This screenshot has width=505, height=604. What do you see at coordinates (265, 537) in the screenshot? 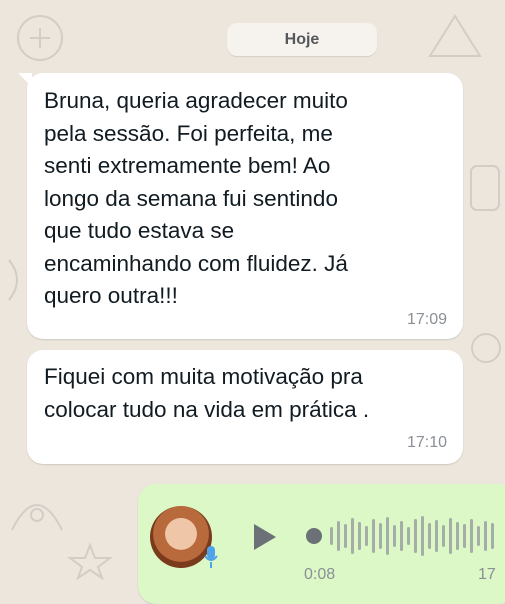
I see `play-icon` at bounding box center [265, 537].